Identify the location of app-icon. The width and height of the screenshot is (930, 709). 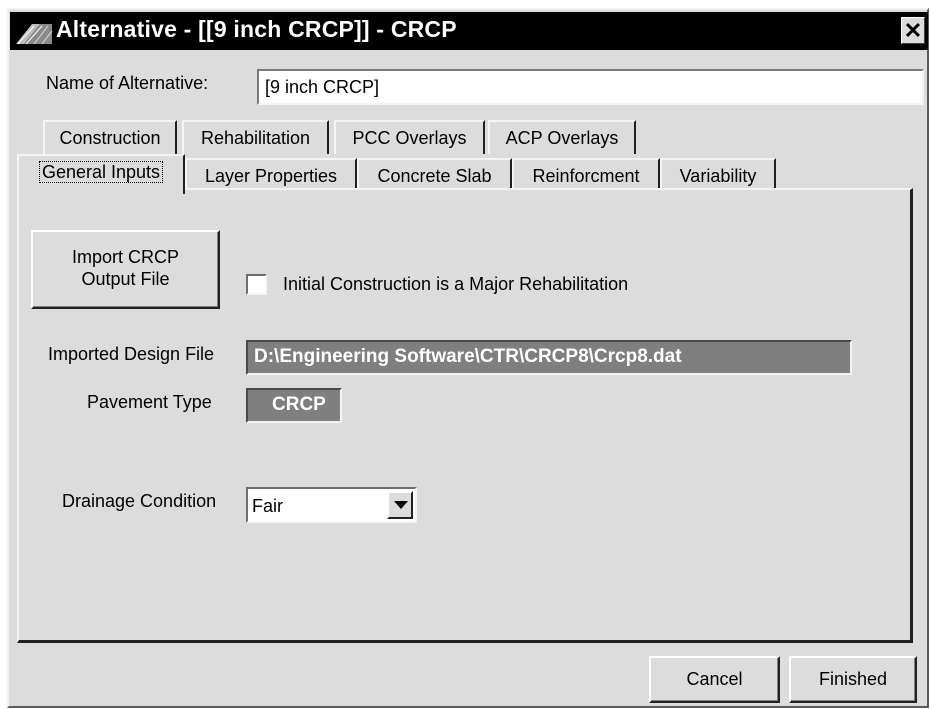
(34, 32).